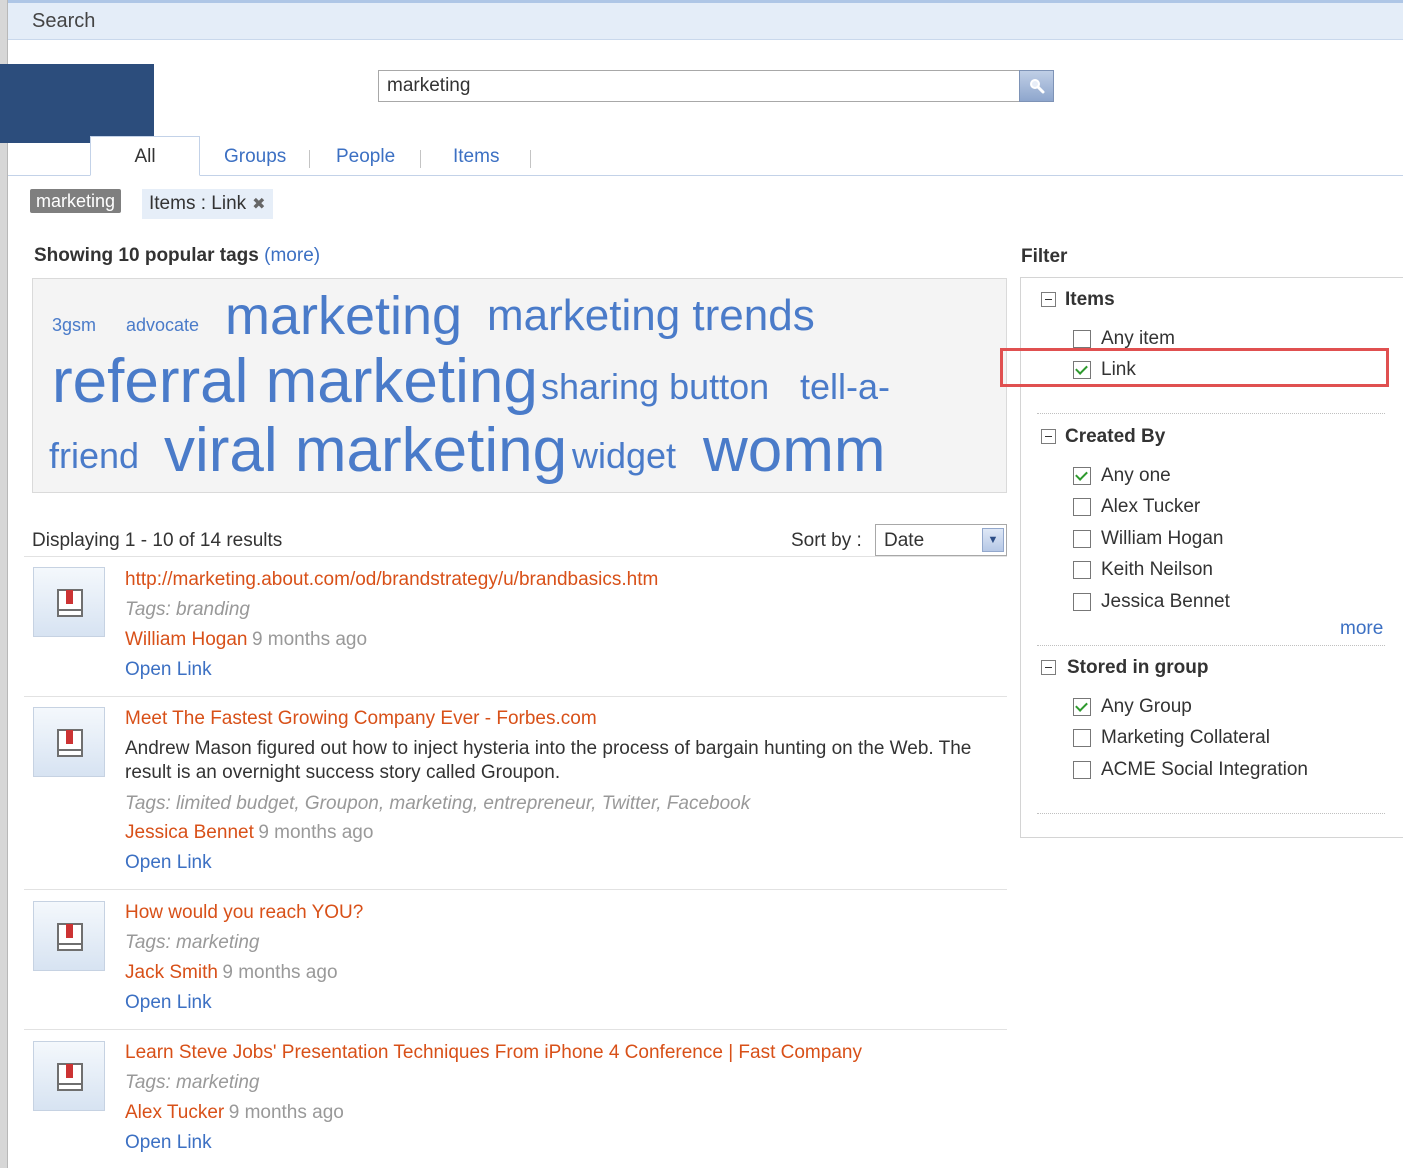 This screenshot has width=1403, height=1168. Describe the element at coordinates (515, 556) in the screenshot. I see `results-divider` at that location.